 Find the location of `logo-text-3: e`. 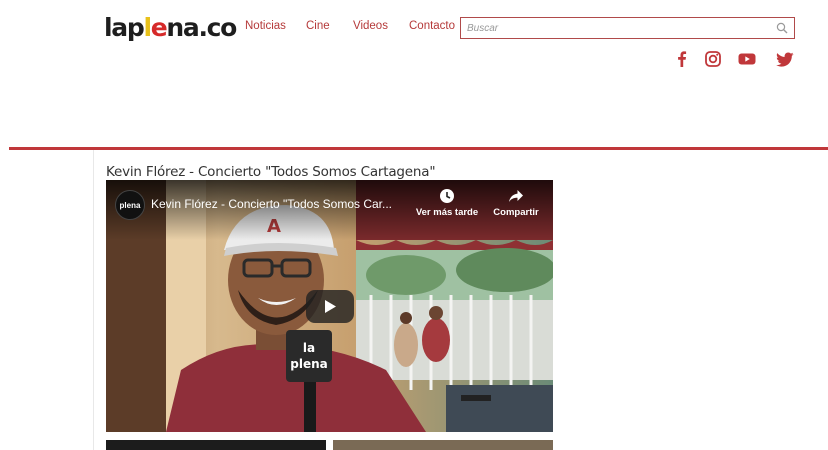

logo-text-3: e is located at coordinates (159, 27).